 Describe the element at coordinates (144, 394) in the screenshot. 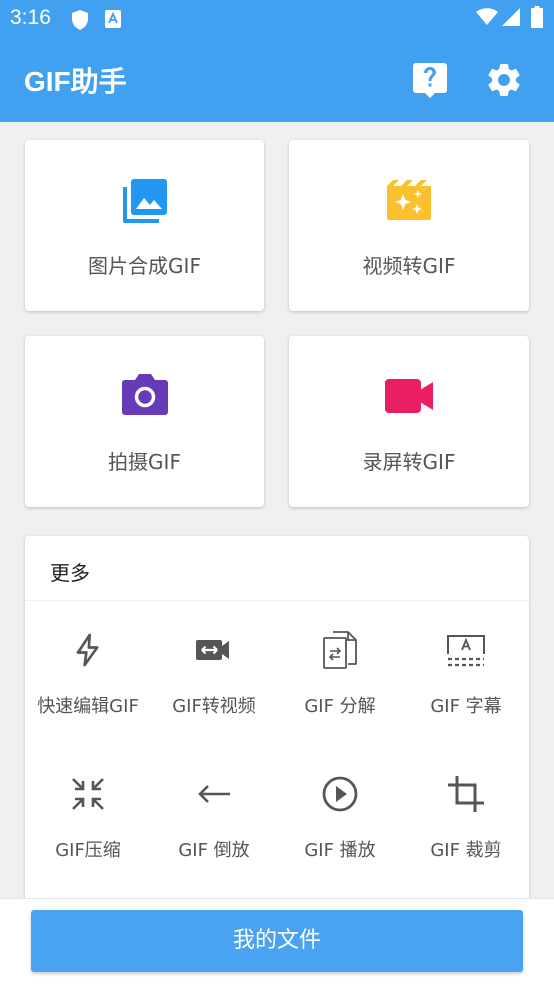

I see `camera-icon` at that location.